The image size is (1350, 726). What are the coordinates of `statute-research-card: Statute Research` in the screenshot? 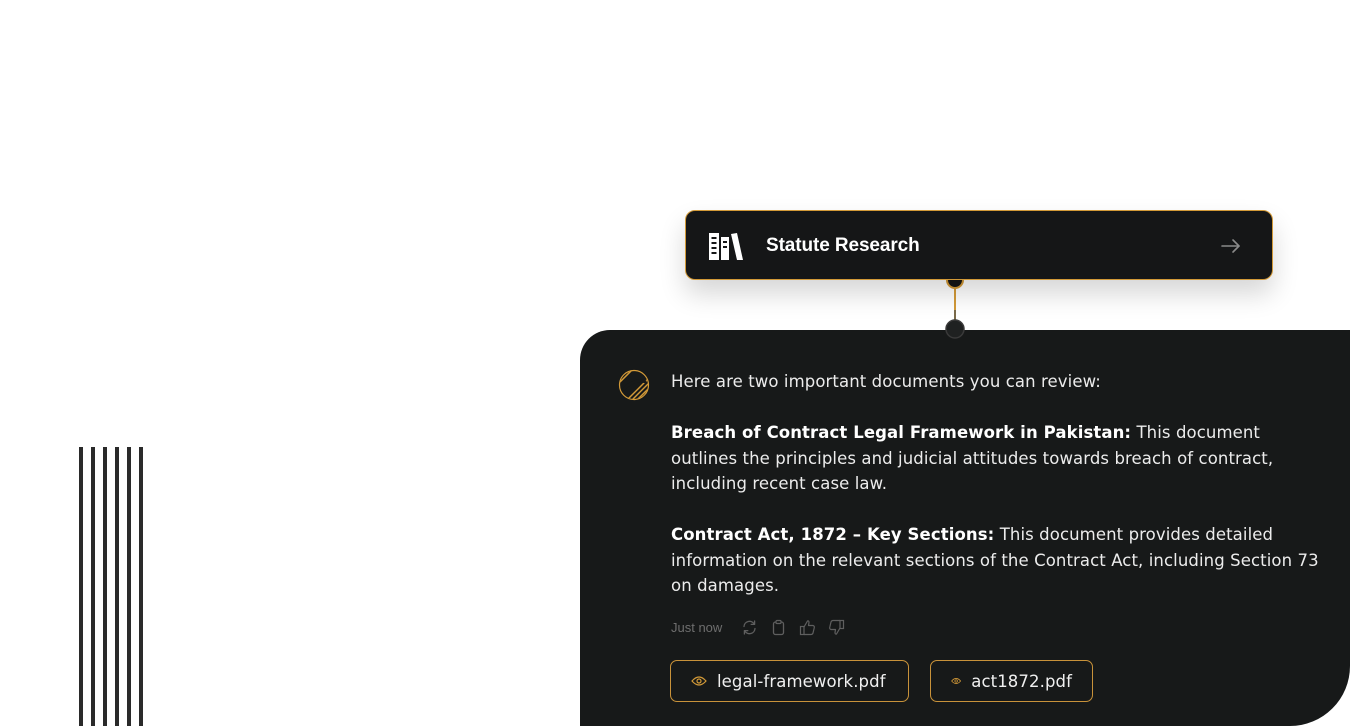 It's located at (979, 245).